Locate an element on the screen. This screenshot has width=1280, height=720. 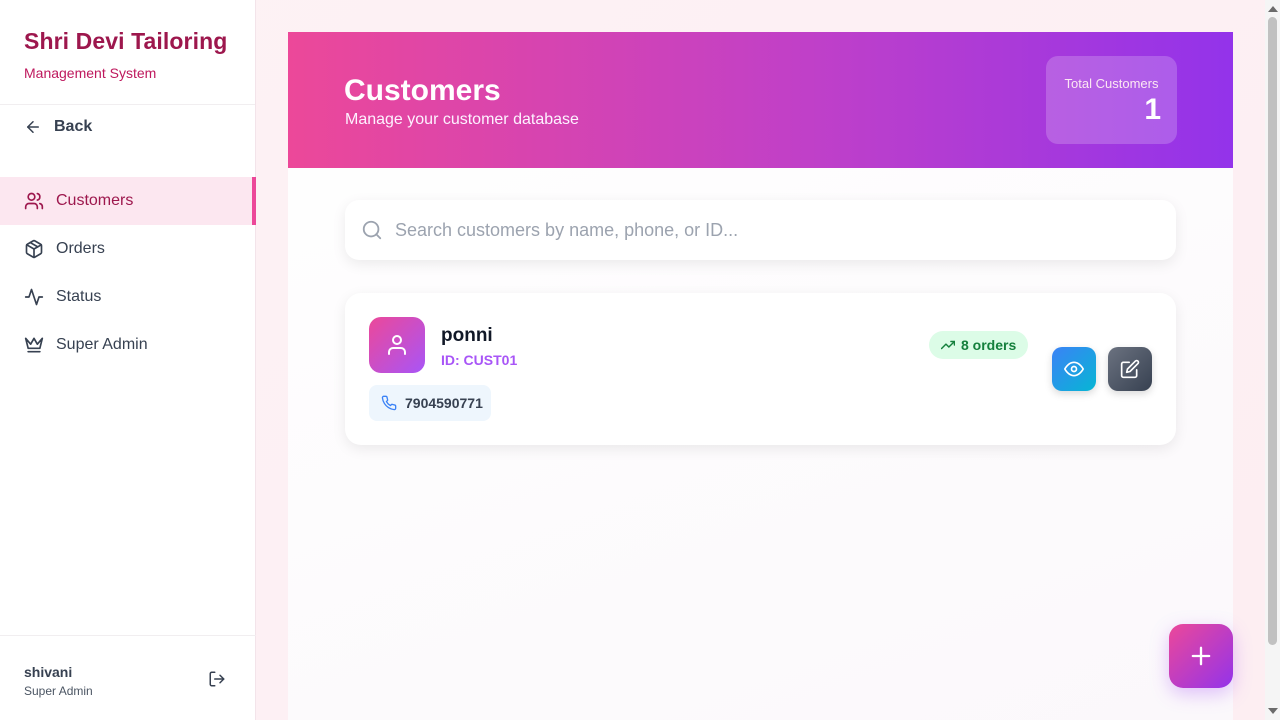
orders-count-badge: 8 orders is located at coordinates (979, 345).